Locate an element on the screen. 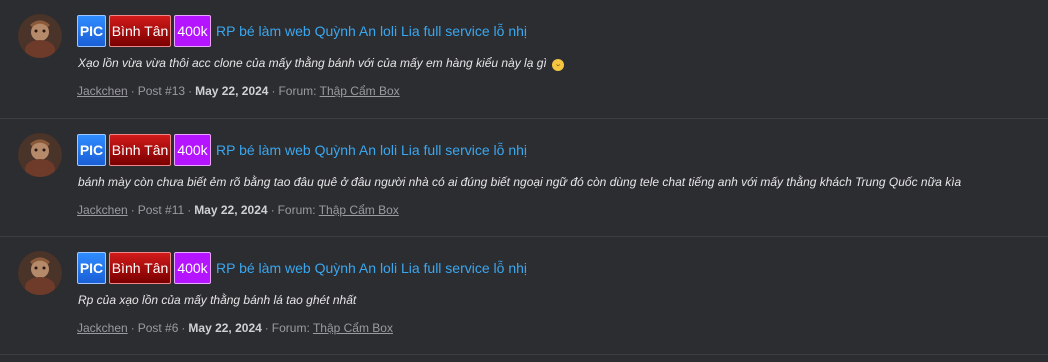  smiling-face-icon: ᵕ is located at coordinates (558, 65).